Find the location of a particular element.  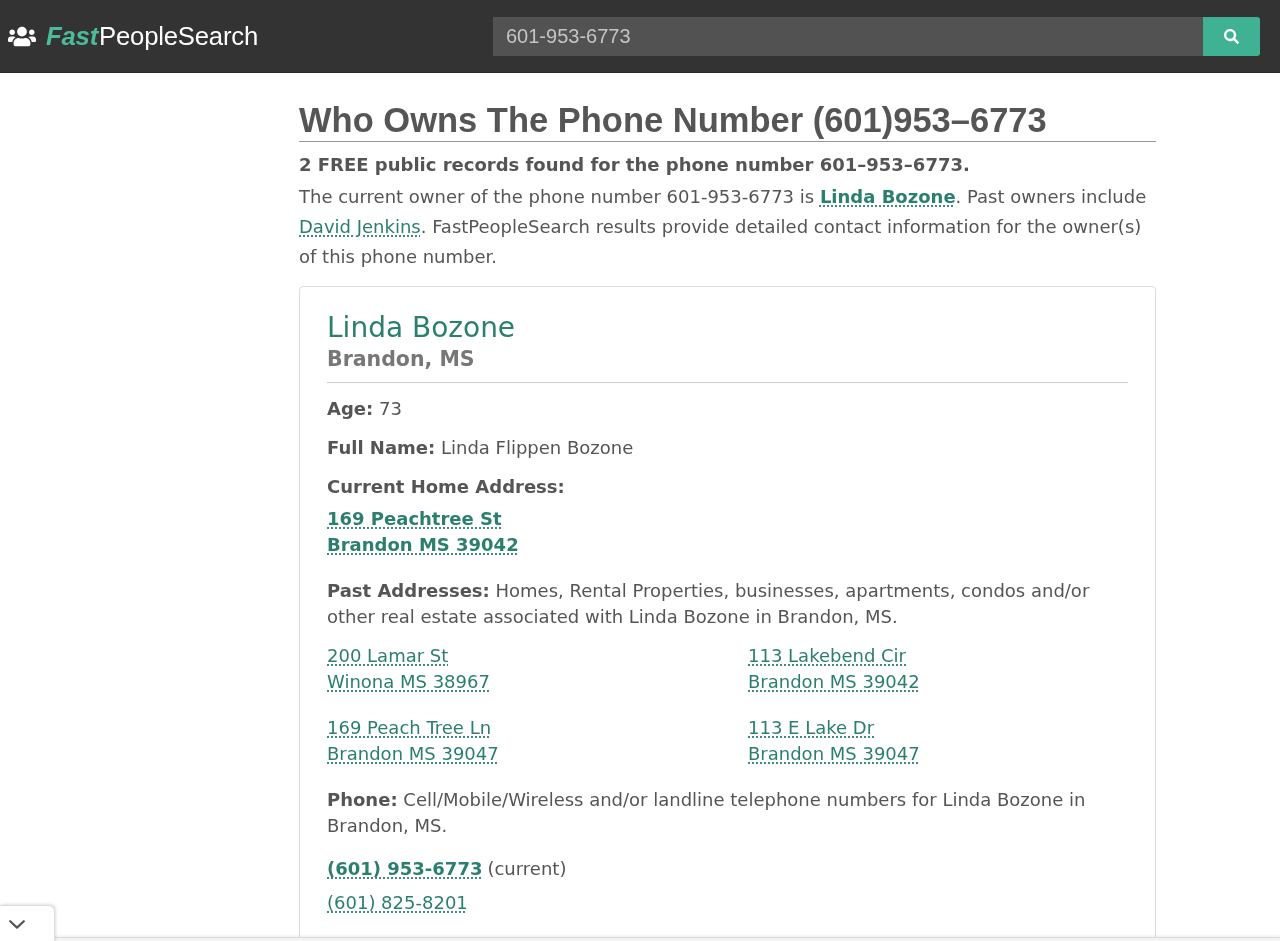

people-group-icon is located at coordinates (22, 36).